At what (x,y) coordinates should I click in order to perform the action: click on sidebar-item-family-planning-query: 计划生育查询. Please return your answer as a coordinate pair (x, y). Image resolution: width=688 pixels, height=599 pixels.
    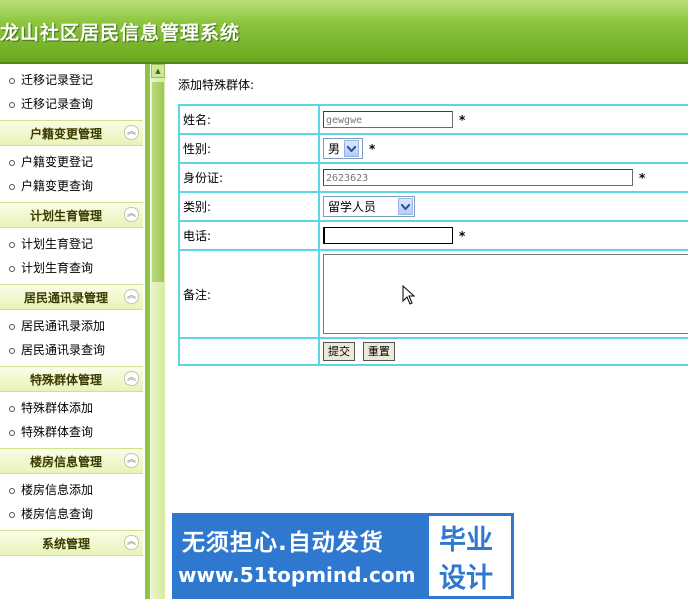
    Looking at the image, I should click on (72, 268).